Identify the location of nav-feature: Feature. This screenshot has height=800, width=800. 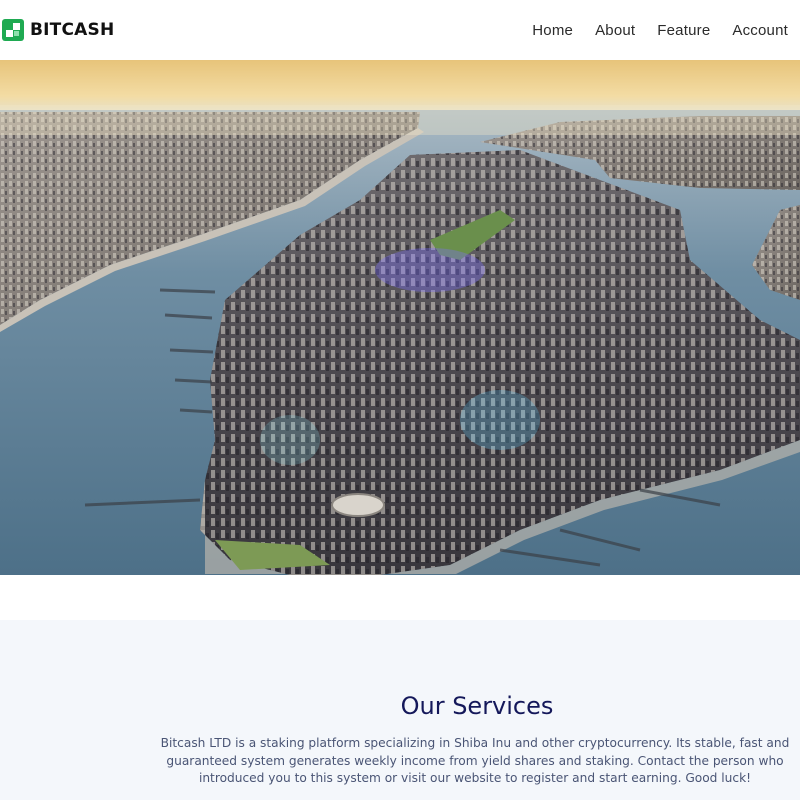
(683, 30).